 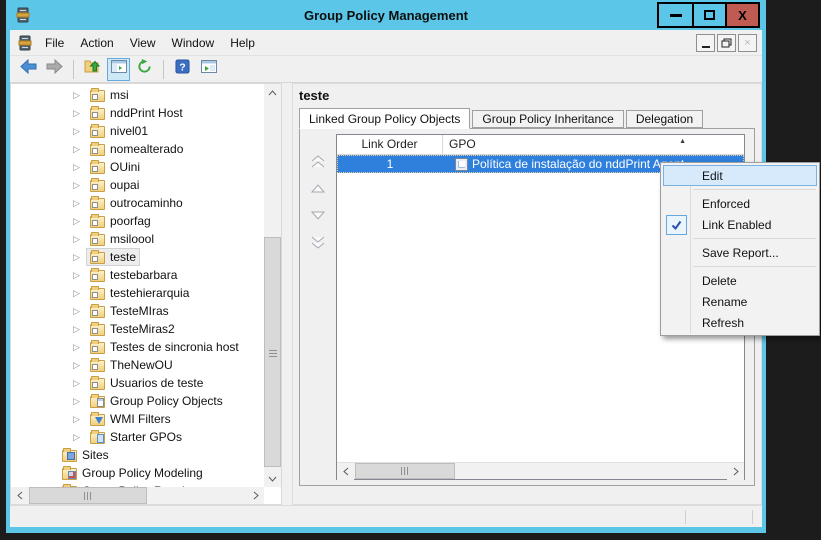 I want to click on table-horizontal-scrollbar, so click(x=540, y=471).